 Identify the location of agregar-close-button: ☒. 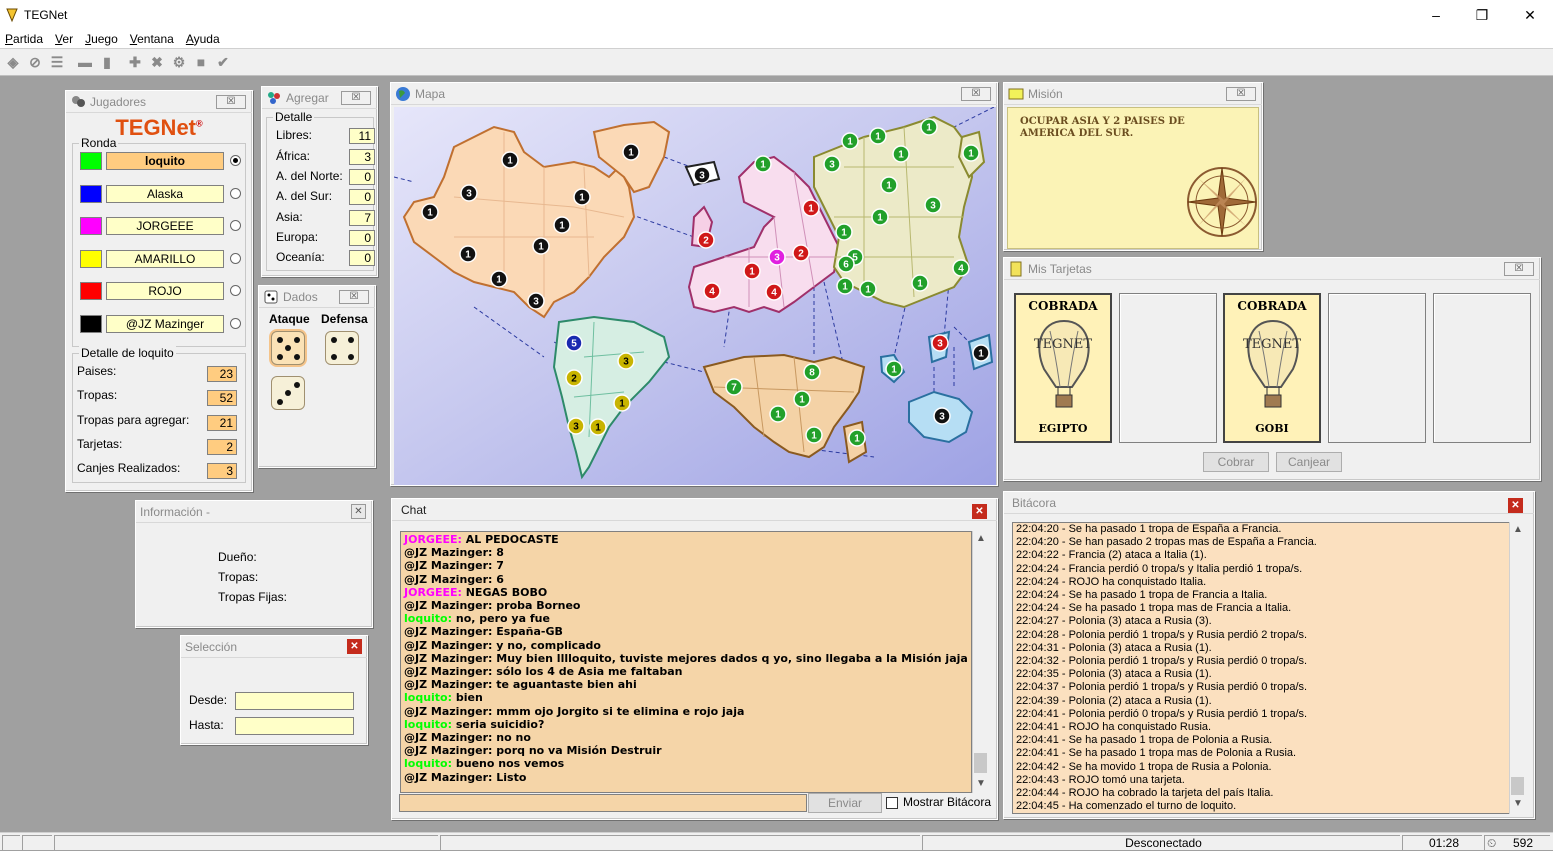
(356, 98).